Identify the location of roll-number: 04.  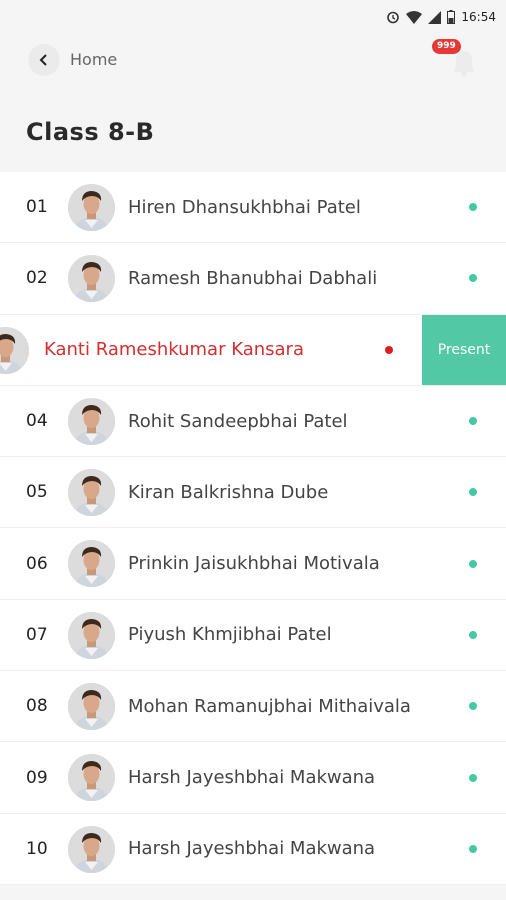
(37, 421).